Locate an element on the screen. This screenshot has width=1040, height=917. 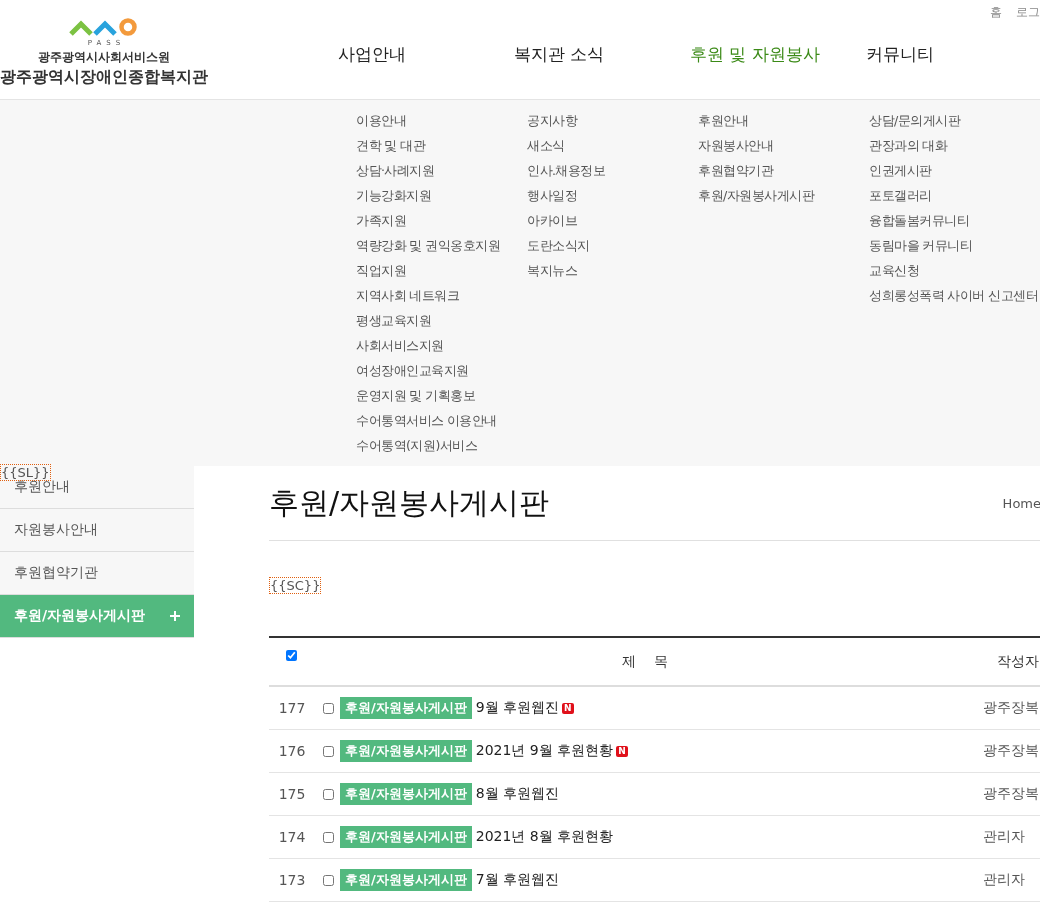
submenu-link: 가족지원 is located at coordinates (441, 220).